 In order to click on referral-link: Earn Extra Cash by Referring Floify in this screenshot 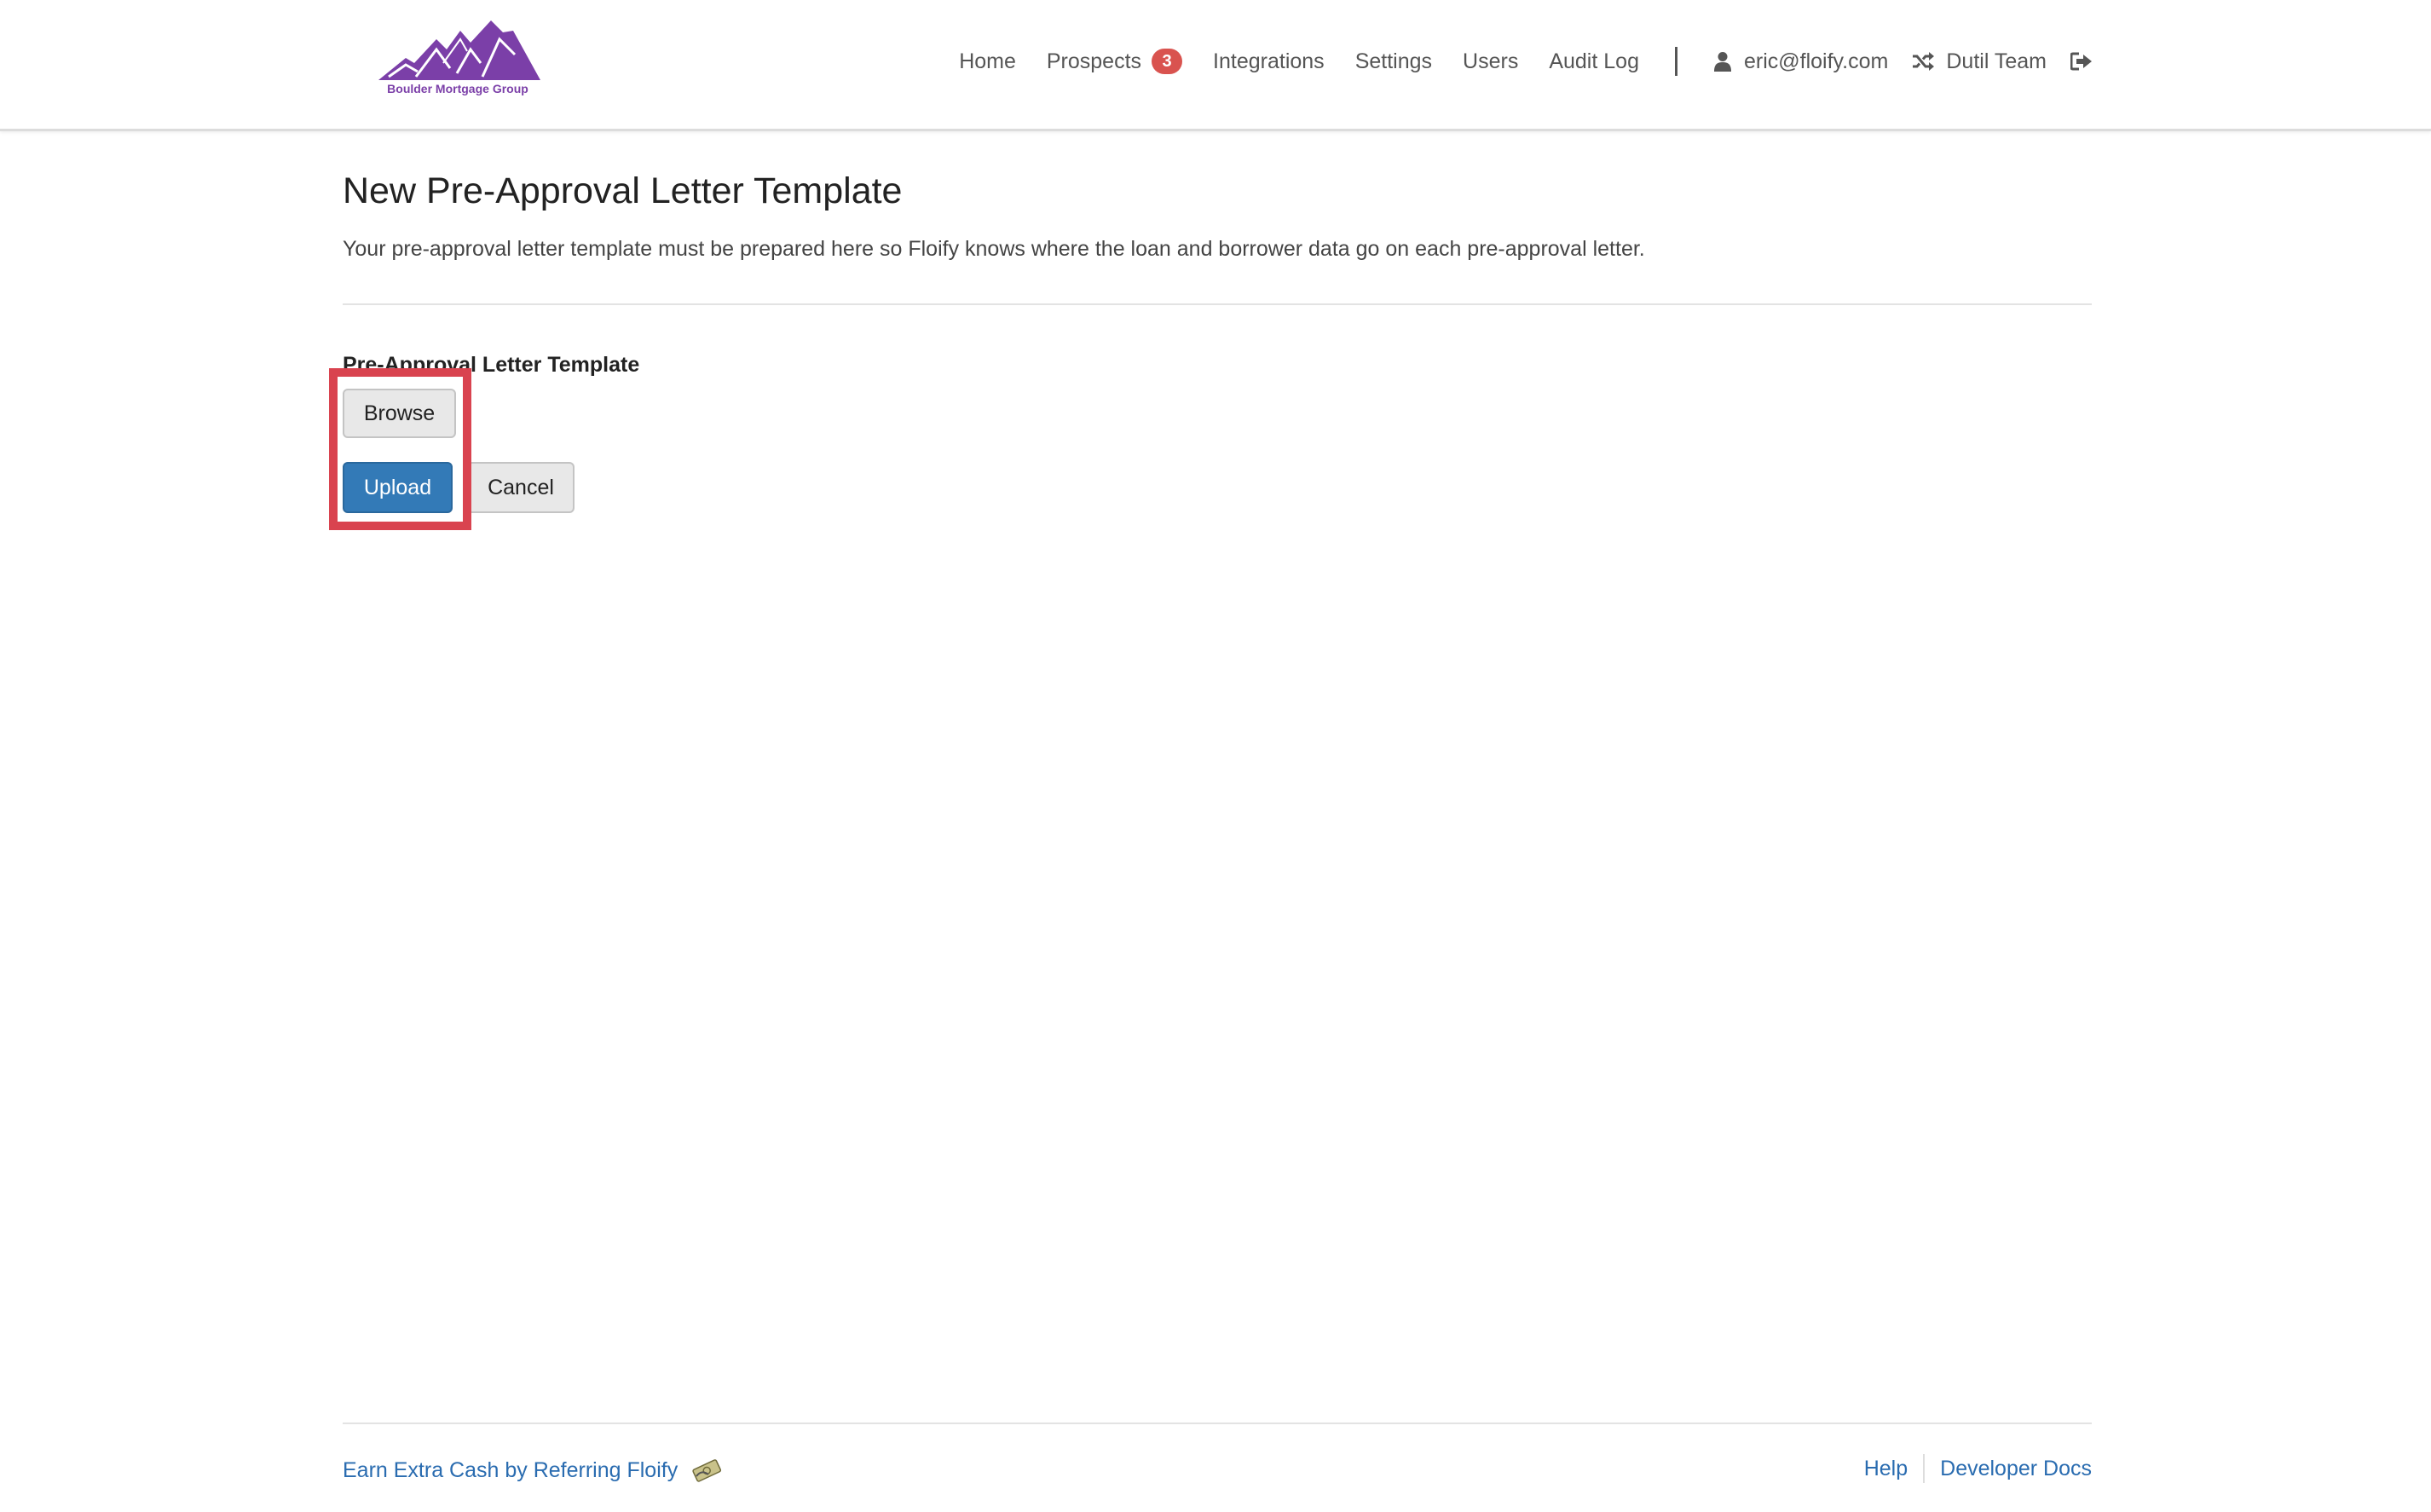, I will do `click(532, 1470)`.